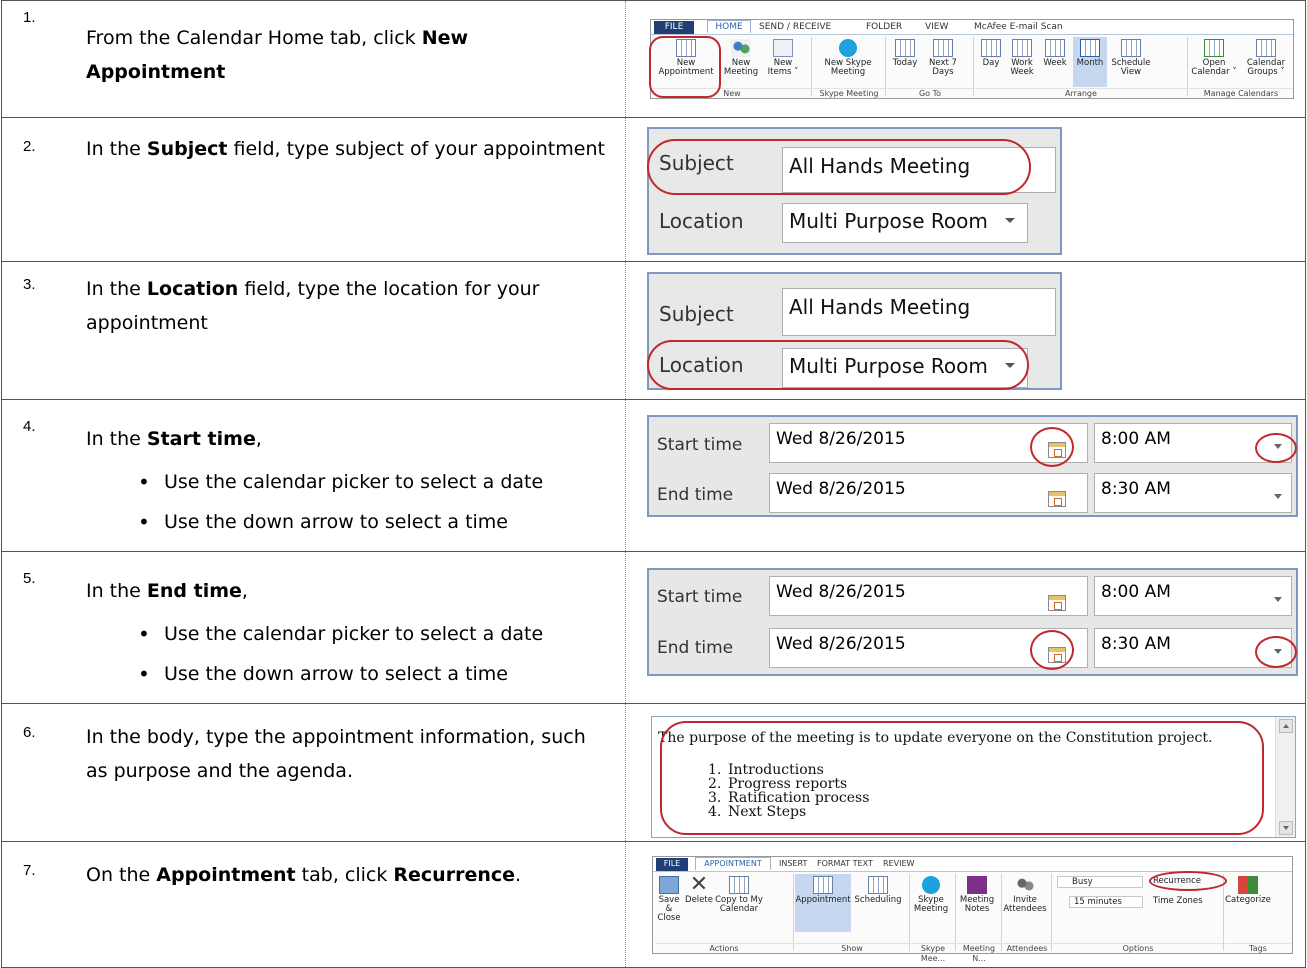 This screenshot has height=968, width=1307. I want to click on schedule-view-button: Schedule View, so click(1131, 58).